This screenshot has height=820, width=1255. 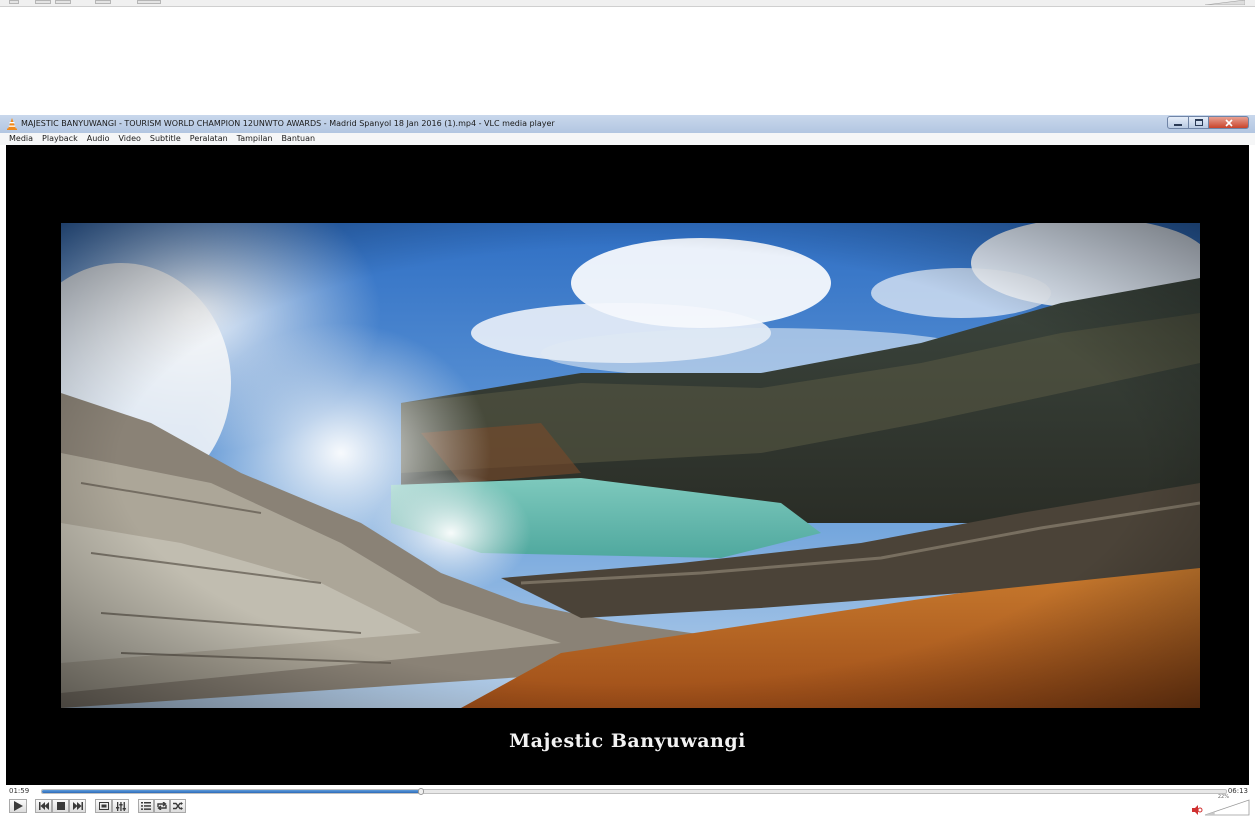 I want to click on maximize-button, so click(x=1199, y=122).